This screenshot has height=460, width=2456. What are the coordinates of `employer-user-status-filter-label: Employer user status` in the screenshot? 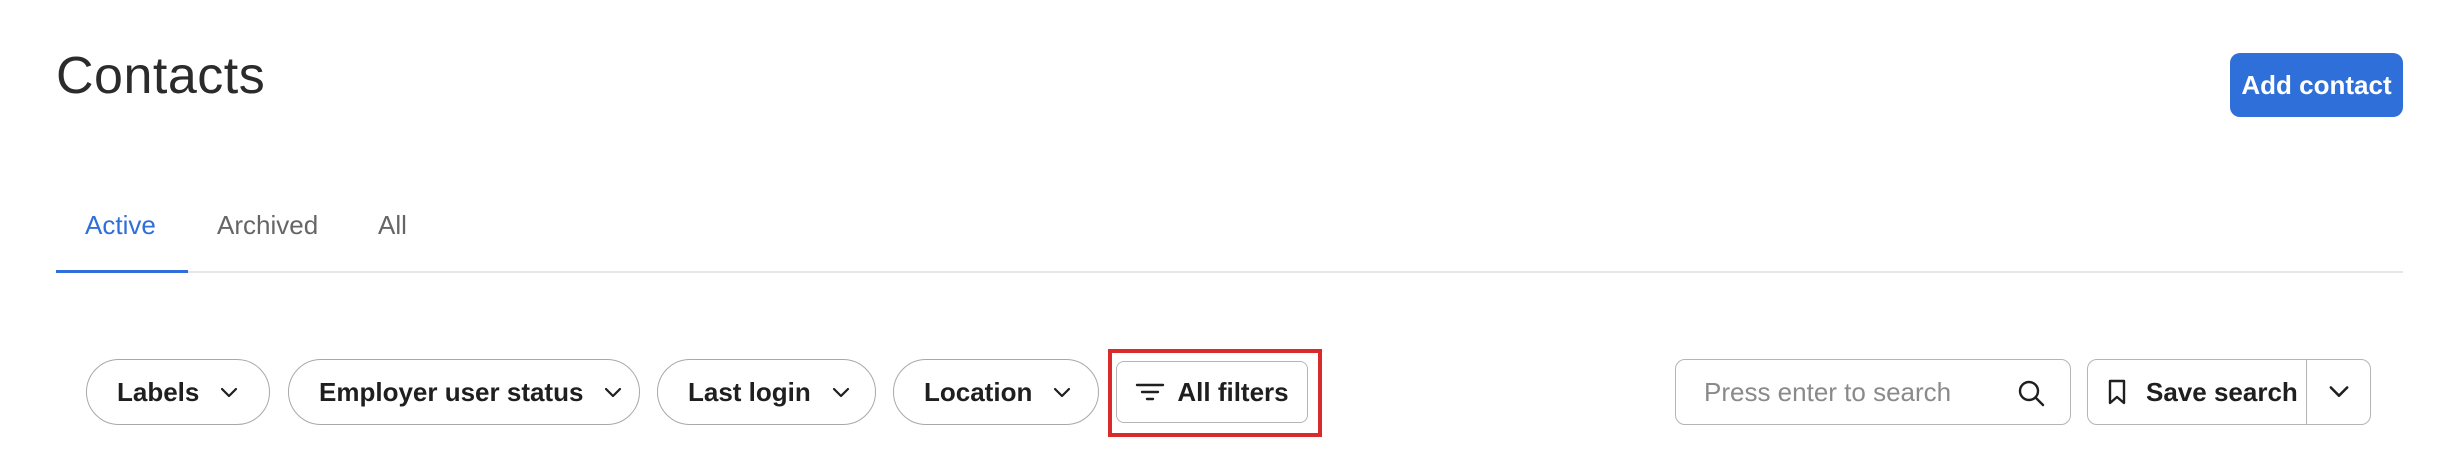 It's located at (451, 391).